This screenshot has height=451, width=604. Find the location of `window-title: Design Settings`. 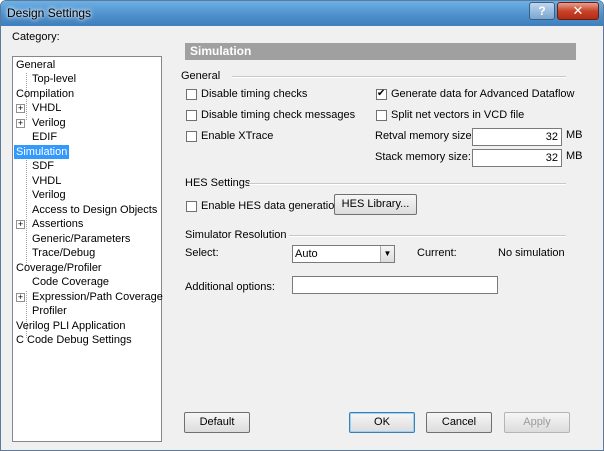

window-title: Design Settings is located at coordinates (49, 13).